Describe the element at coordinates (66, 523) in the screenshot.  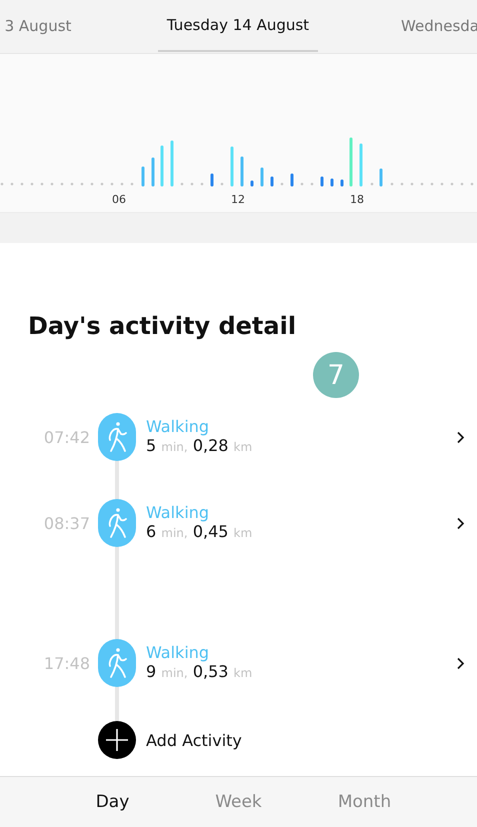
I see `activity-time: 08:37` at that location.